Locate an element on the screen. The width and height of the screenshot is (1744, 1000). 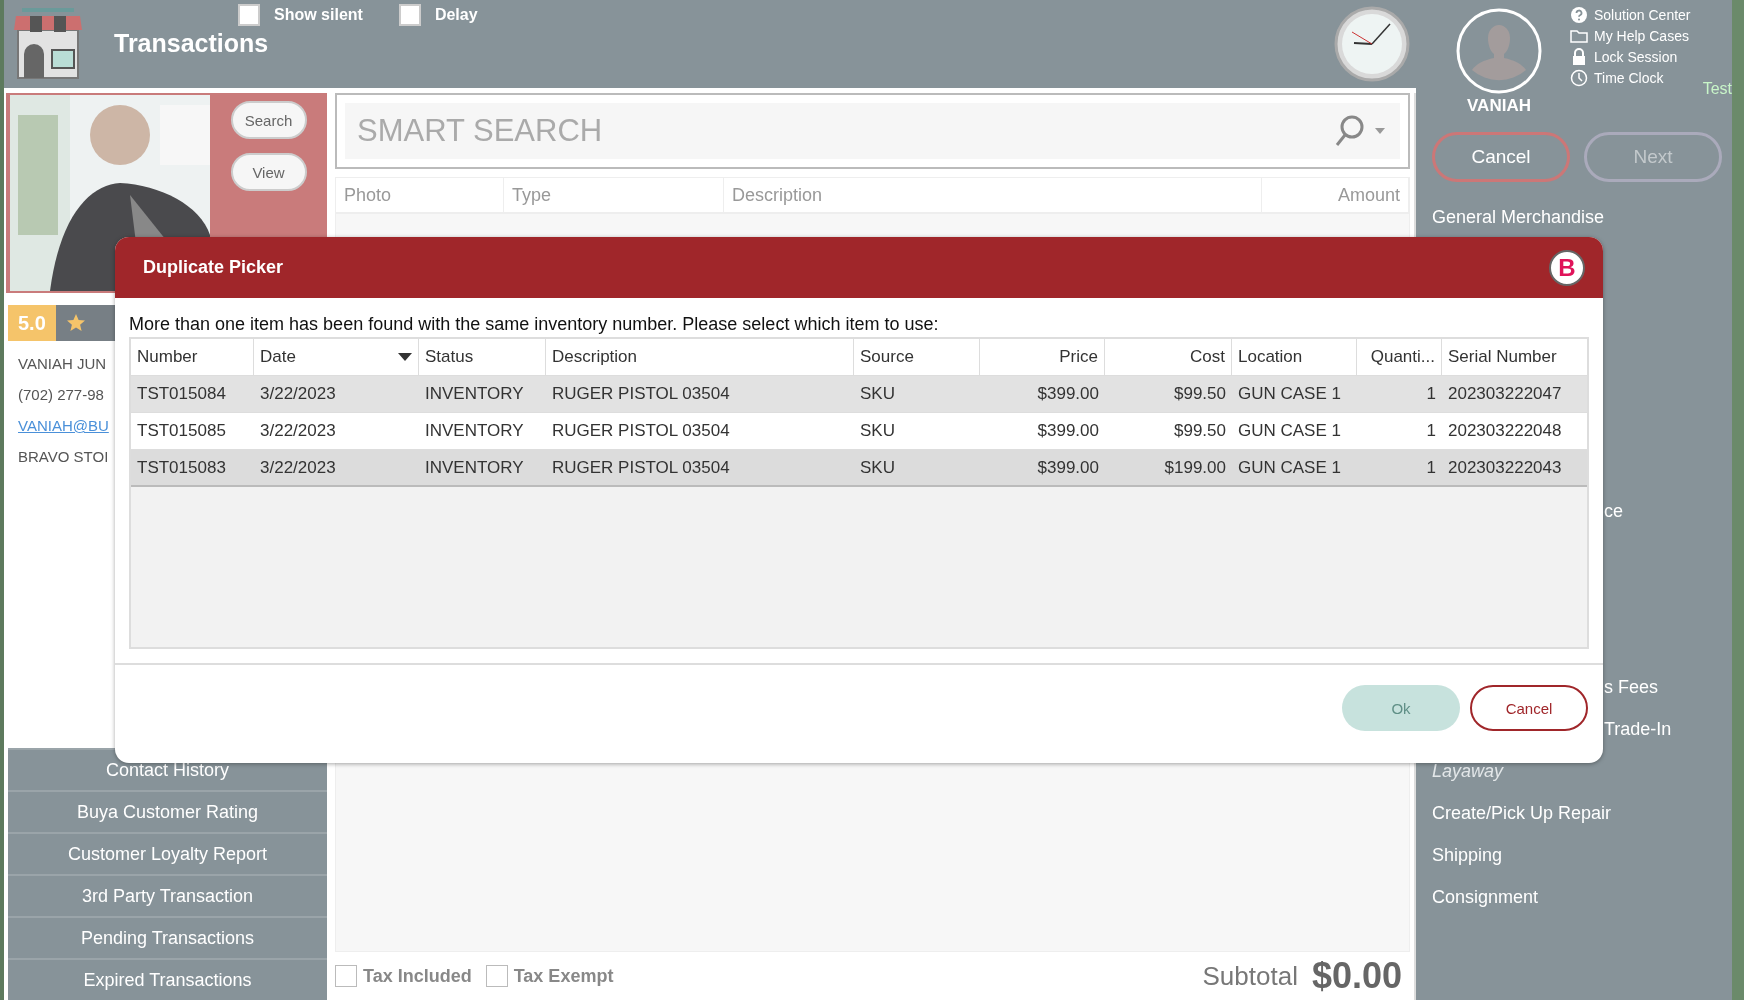
photo-button: Search is located at coordinates (268, 120).